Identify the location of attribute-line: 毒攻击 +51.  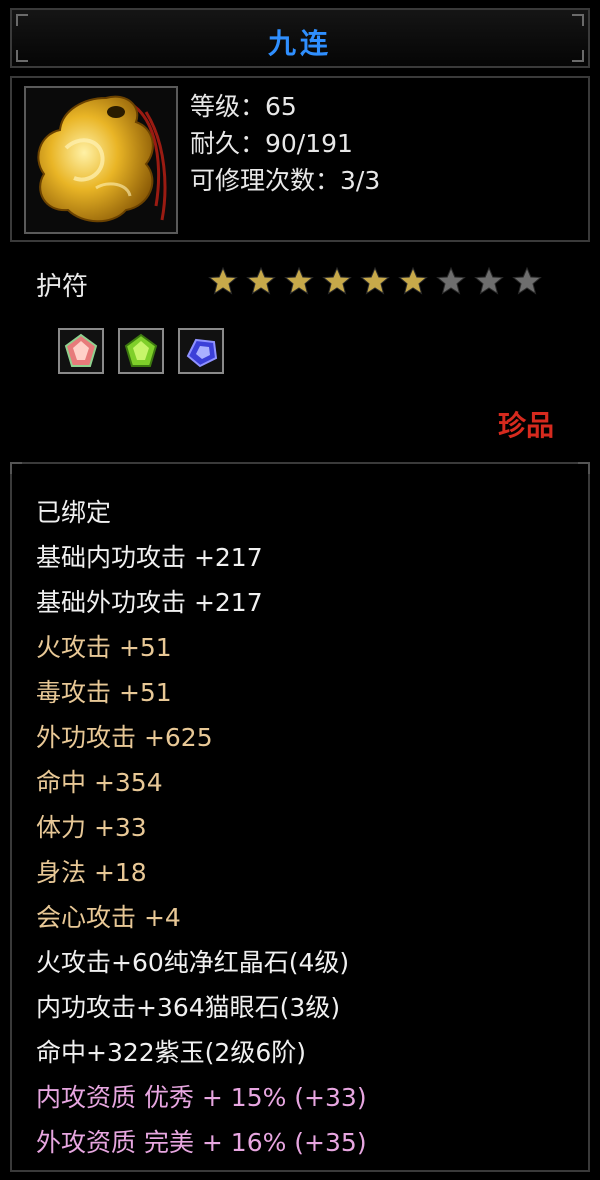
(104, 692).